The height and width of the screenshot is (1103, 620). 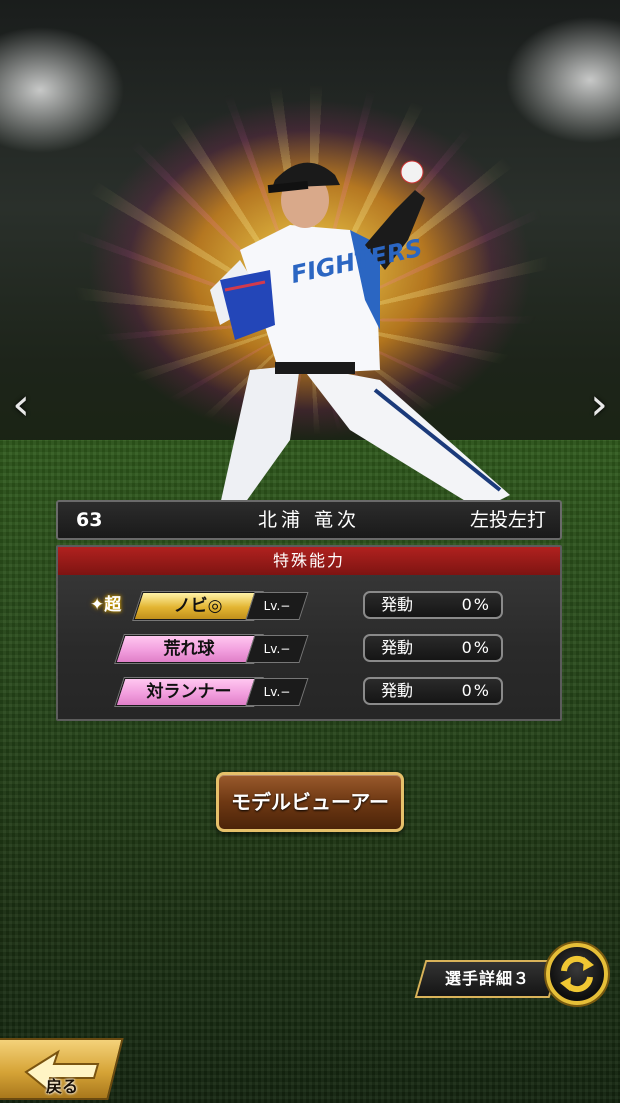 What do you see at coordinates (309, 561) in the screenshot?
I see `special-ability-header: 特殊能力` at bounding box center [309, 561].